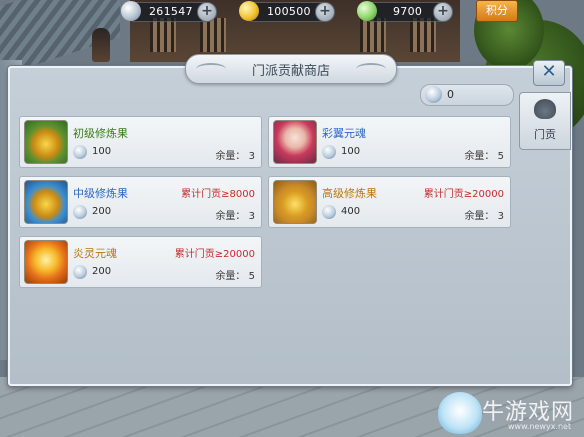  I want to click on item-name: 初级修炼果, so click(100, 133).